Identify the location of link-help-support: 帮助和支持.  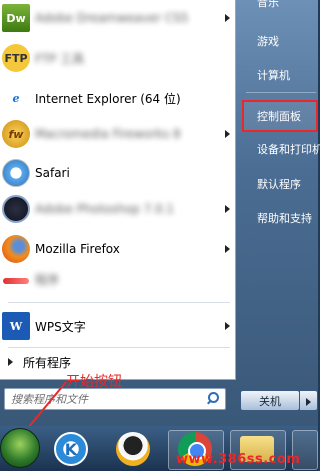
(278, 218).